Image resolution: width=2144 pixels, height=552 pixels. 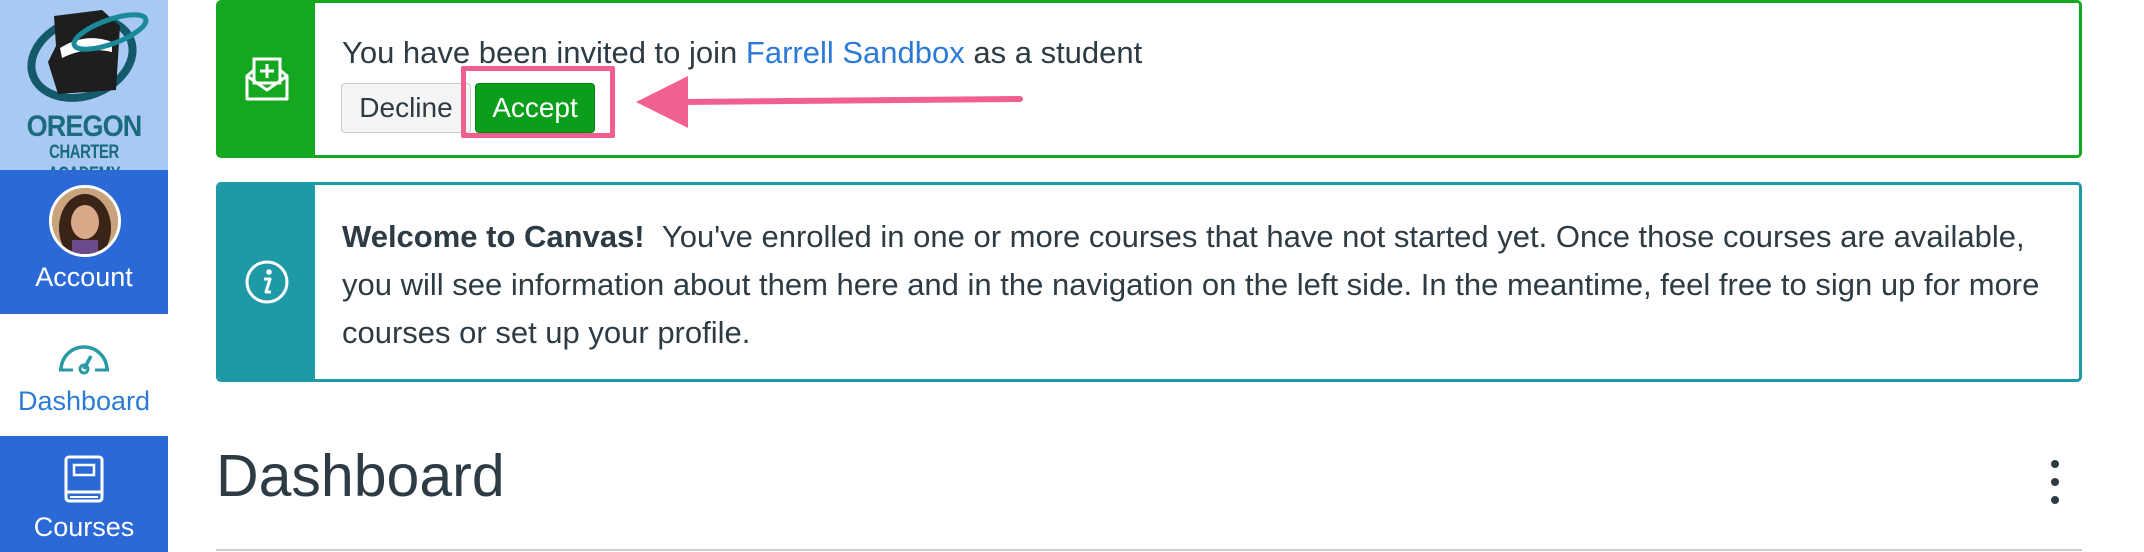 What do you see at coordinates (84, 126) in the screenshot?
I see `logo-line-1: OREGON` at bounding box center [84, 126].